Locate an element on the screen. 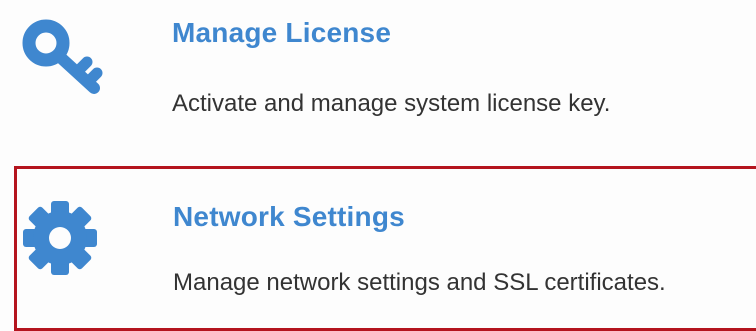  key-icon is located at coordinates (62, 56).